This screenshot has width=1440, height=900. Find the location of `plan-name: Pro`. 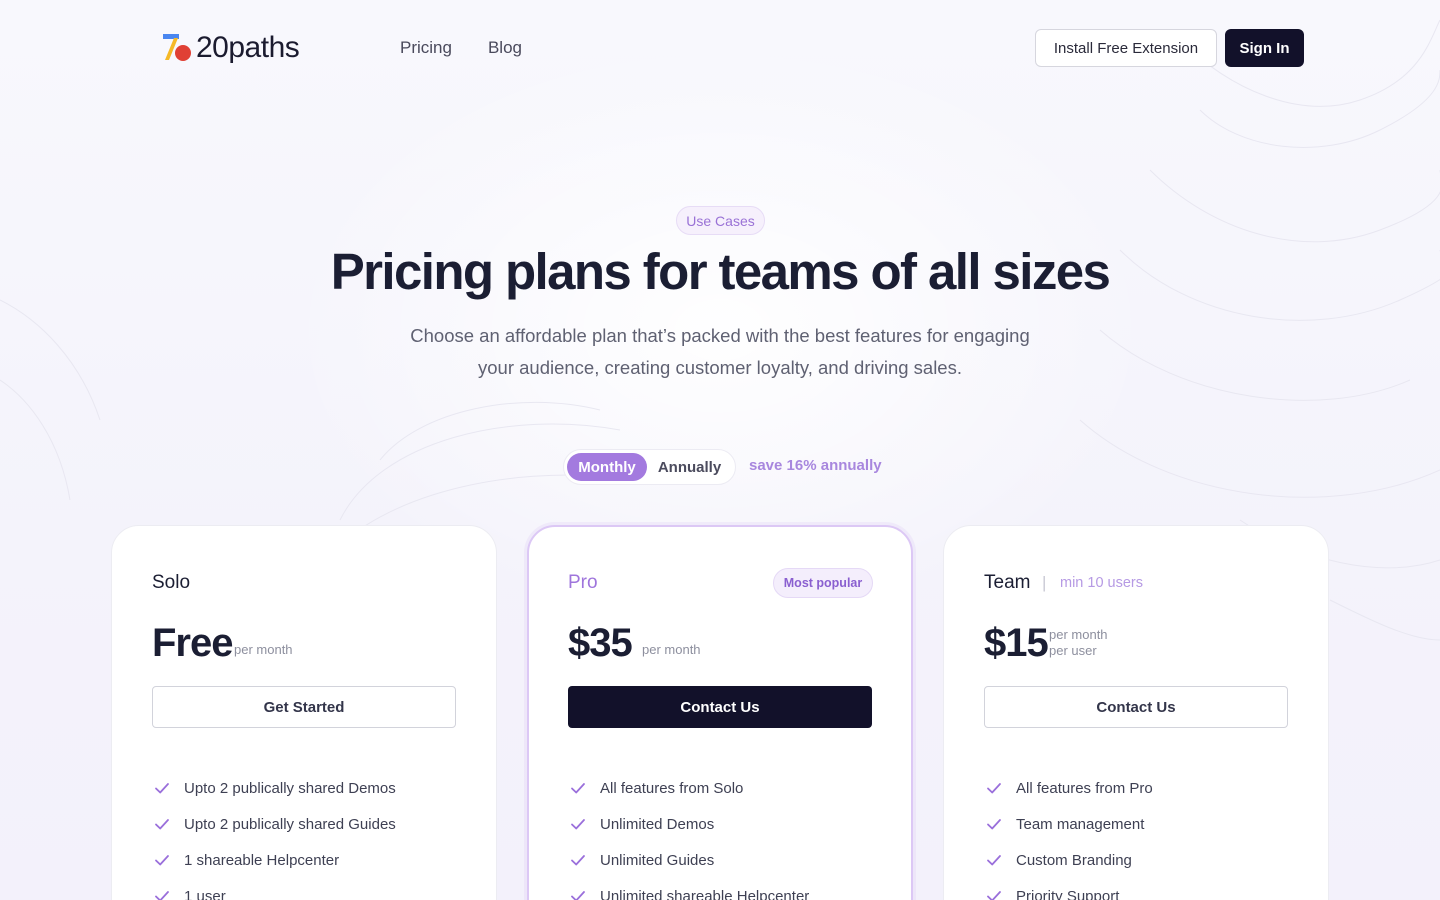

plan-name: Pro is located at coordinates (583, 582).